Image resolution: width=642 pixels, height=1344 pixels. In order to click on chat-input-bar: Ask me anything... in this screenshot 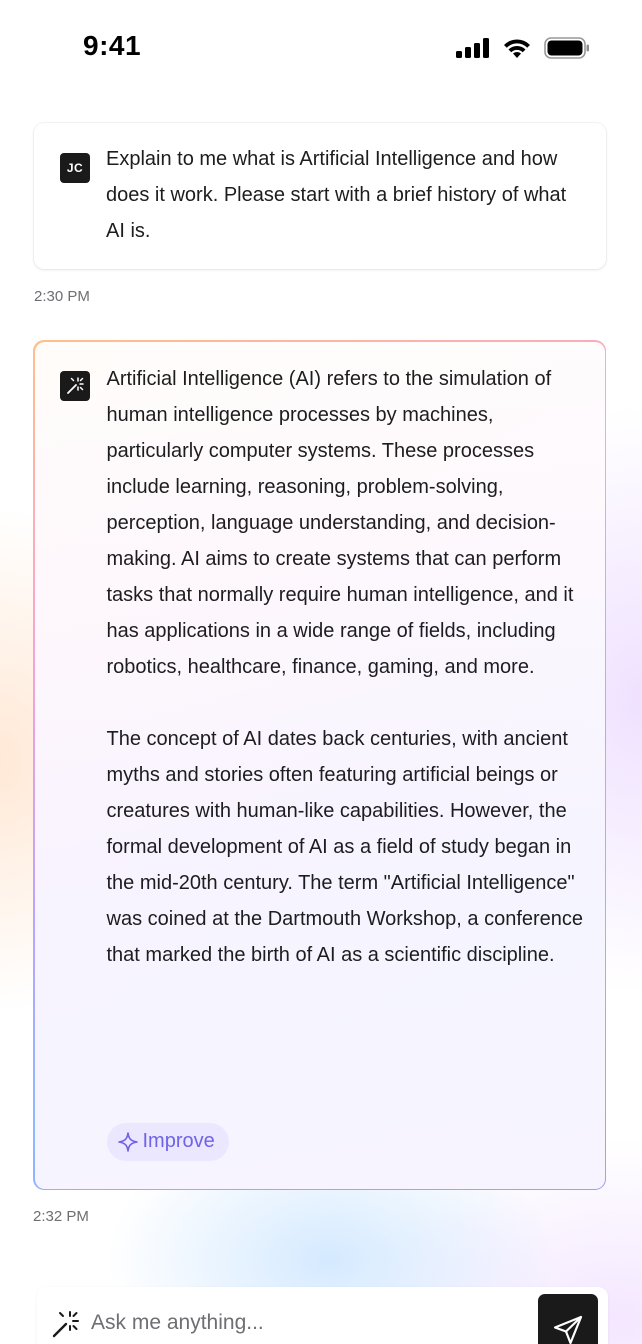, I will do `click(322, 1315)`.